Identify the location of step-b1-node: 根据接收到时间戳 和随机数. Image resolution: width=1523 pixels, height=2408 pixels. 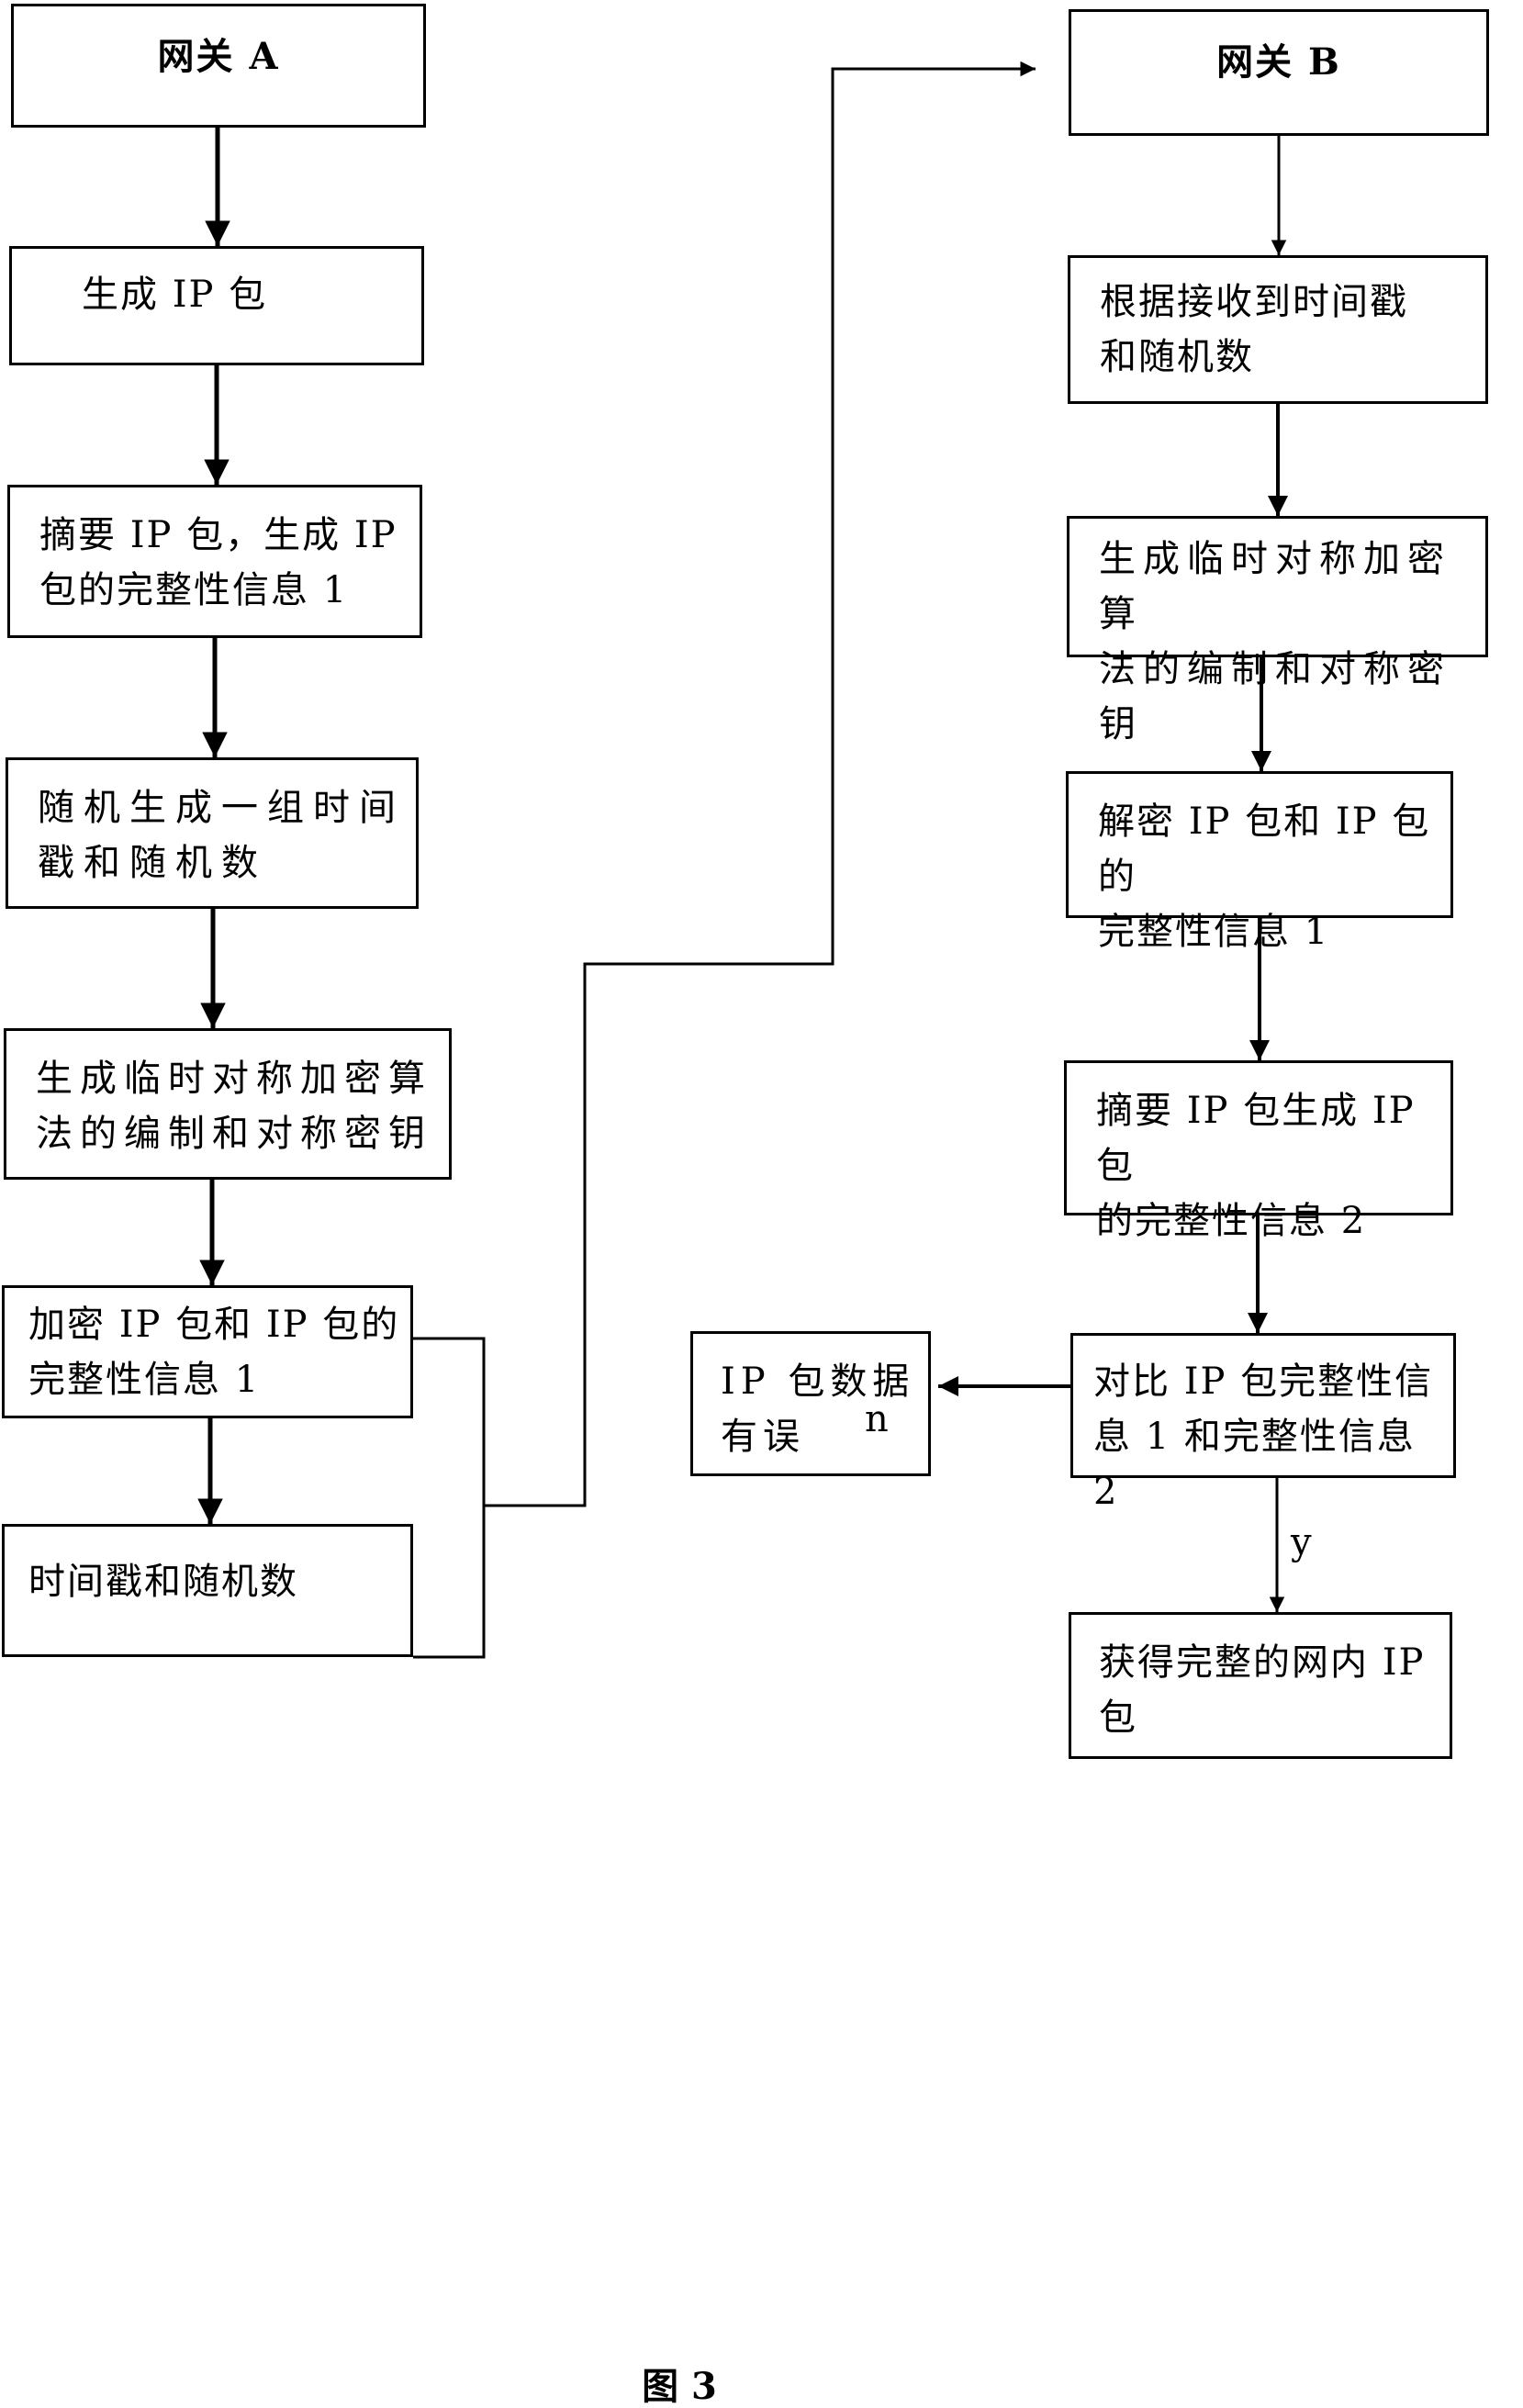
(1278, 329).